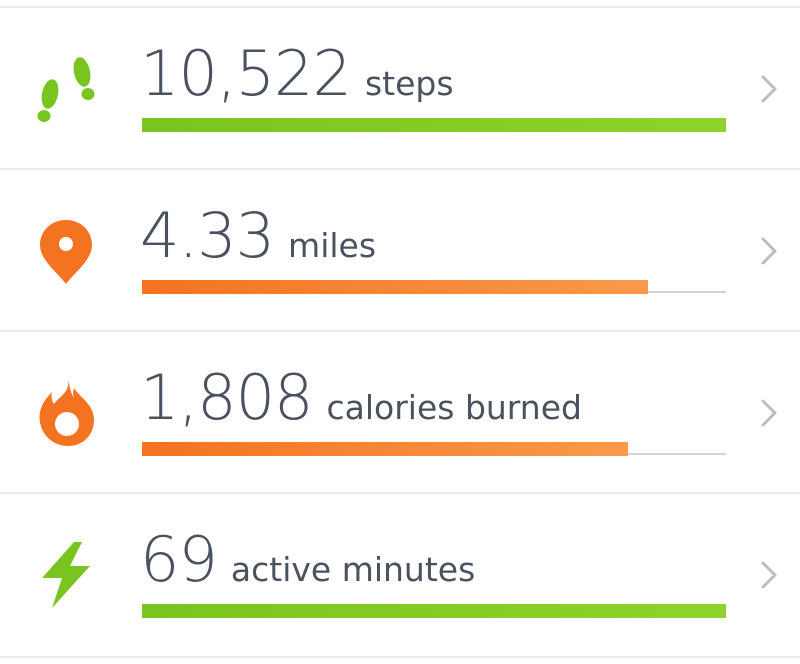 The image size is (800, 664). I want to click on active-minutes-progress-fill, so click(434, 611).